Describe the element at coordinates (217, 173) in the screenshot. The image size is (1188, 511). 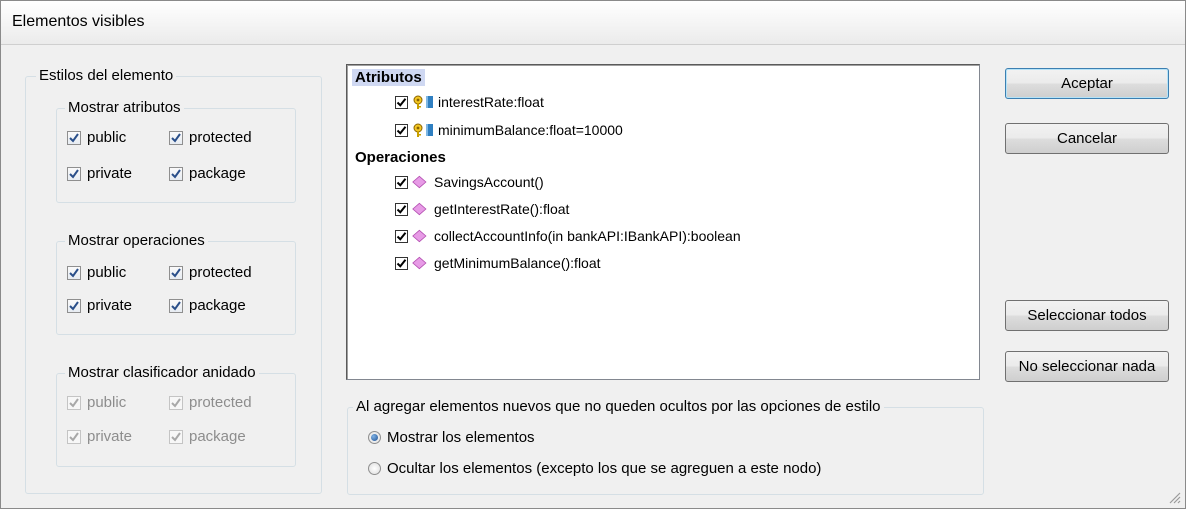
I see `attr-package-label: package` at that location.